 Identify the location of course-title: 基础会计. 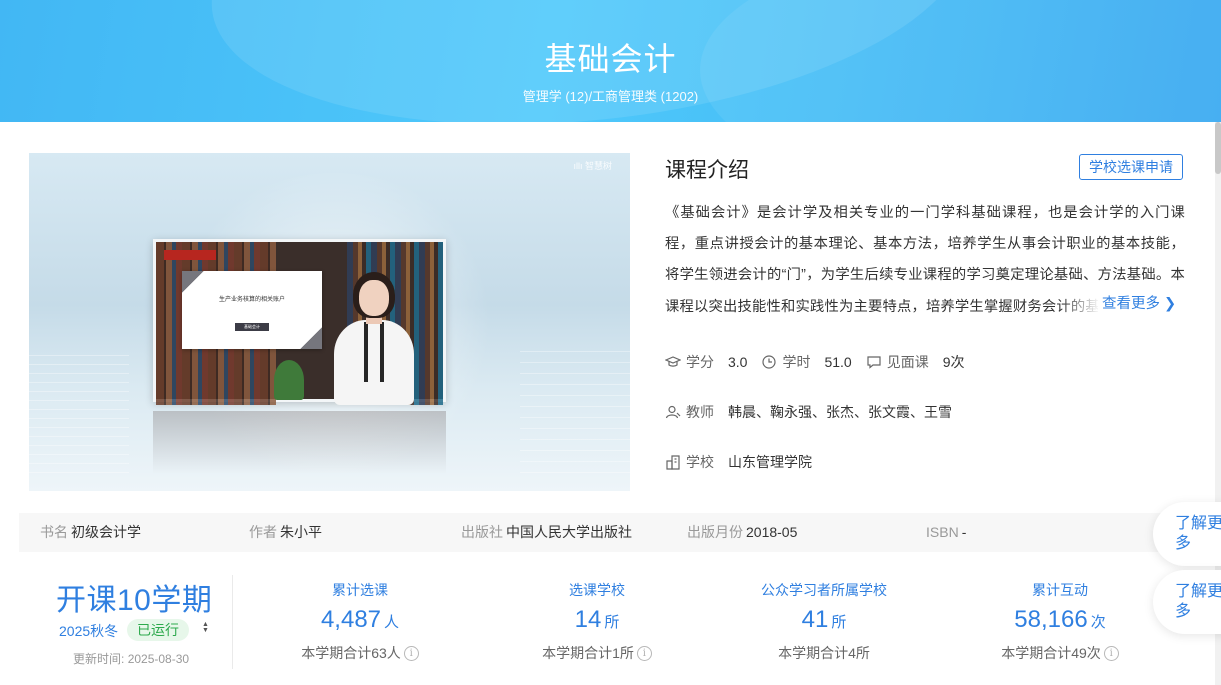
(610, 59).